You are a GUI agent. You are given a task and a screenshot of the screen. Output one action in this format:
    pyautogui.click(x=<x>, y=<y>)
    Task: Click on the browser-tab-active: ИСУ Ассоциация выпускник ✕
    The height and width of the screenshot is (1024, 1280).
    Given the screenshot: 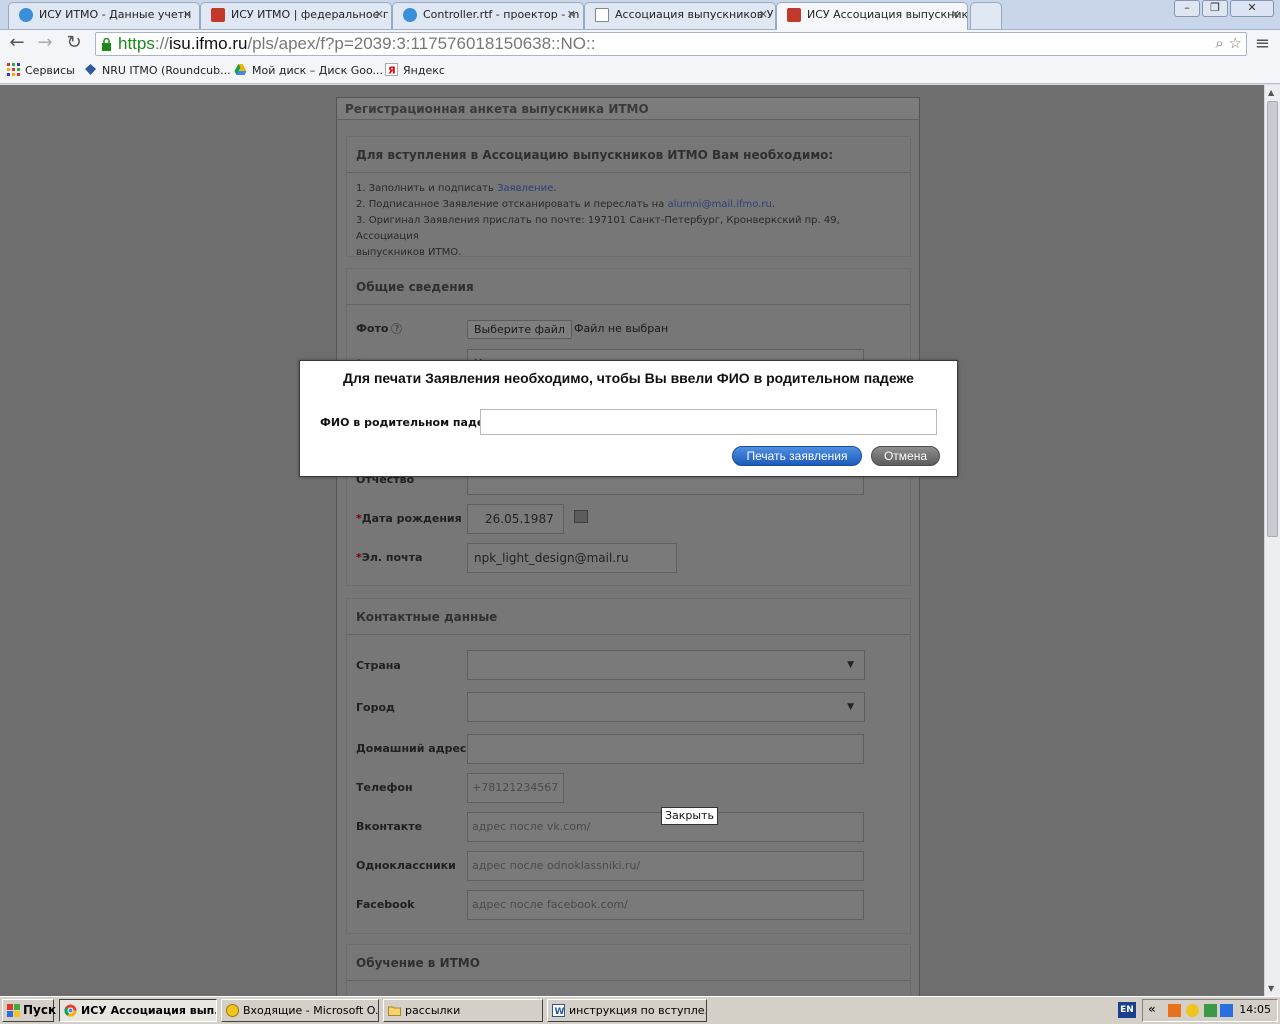 What is the action you would take?
    pyautogui.click(x=872, y=16)
    